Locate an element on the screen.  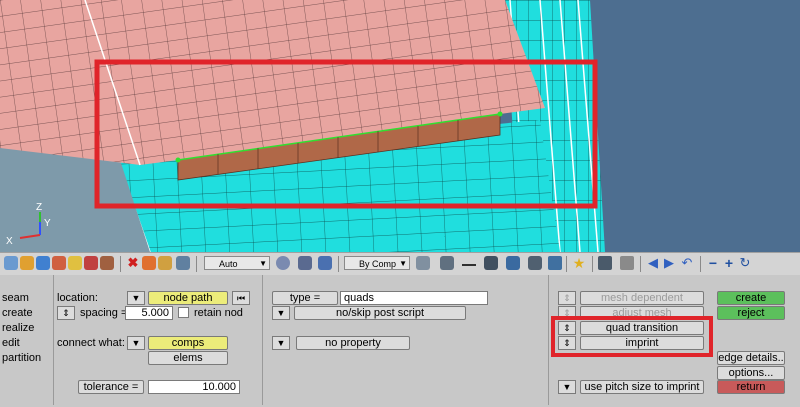
delete-icon: ✖ is located at coordinates (133, 263).